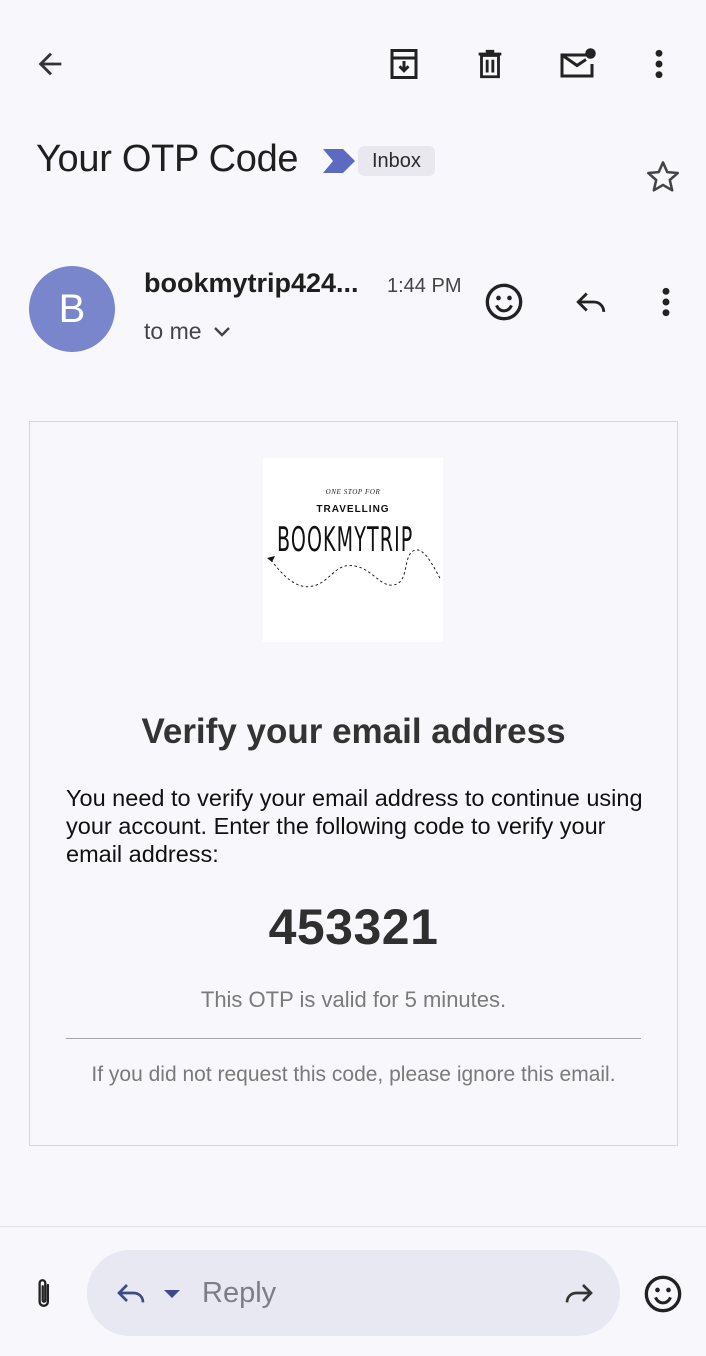 This screenshot has height=1356, width=706. Describe the element at coordinates (396, 161) in the screenshot. I see `inbox-label-chip: Inbox` at that location.